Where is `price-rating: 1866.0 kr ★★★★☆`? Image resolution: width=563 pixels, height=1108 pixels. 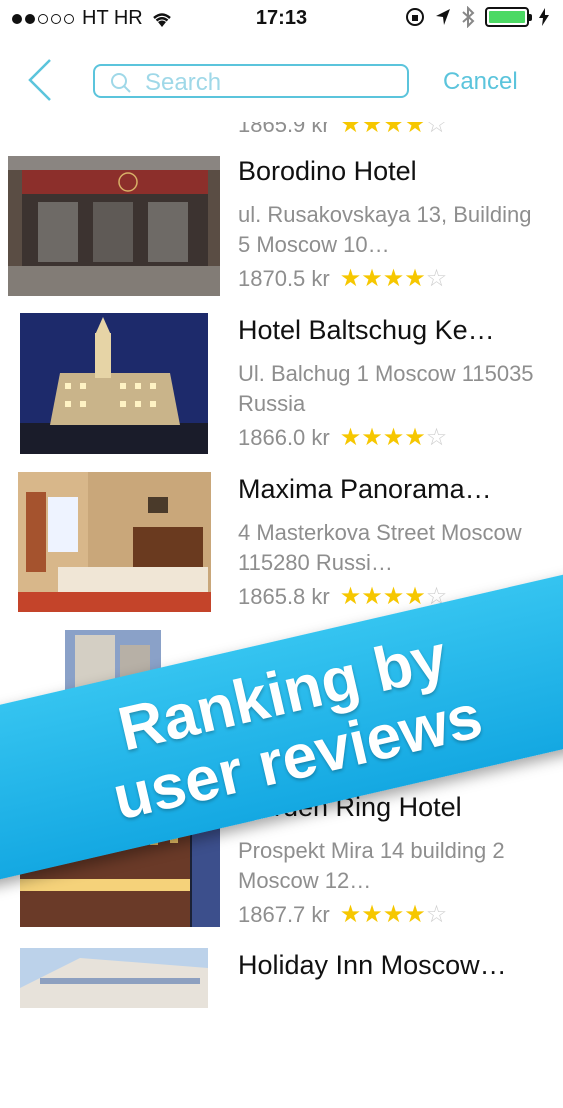 price-rating: 1866.0 kr ★★★★☆ is located at coordinates (342, 438).